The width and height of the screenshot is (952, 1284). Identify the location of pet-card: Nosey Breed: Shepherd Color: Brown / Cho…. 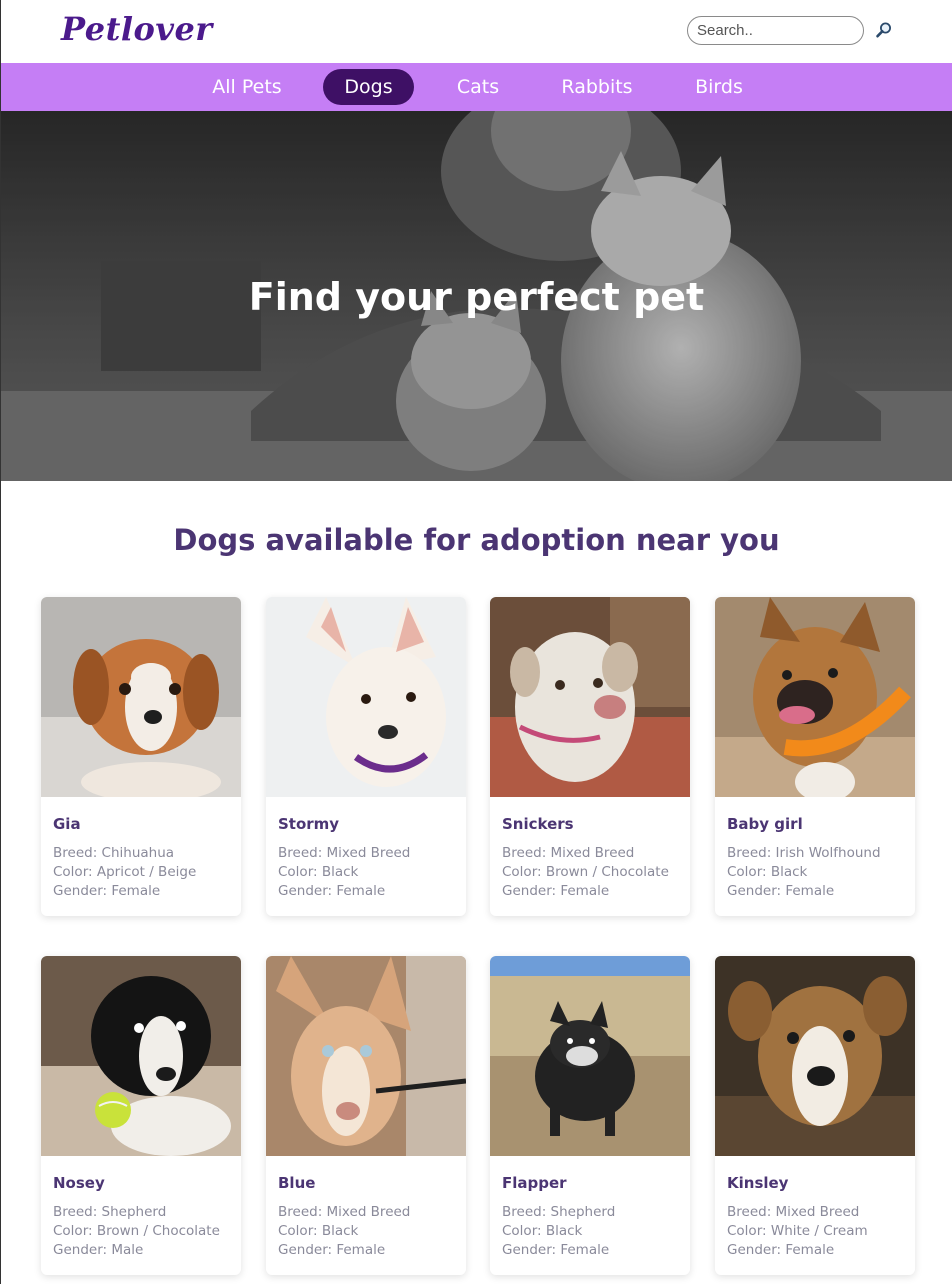
(141, 1115).